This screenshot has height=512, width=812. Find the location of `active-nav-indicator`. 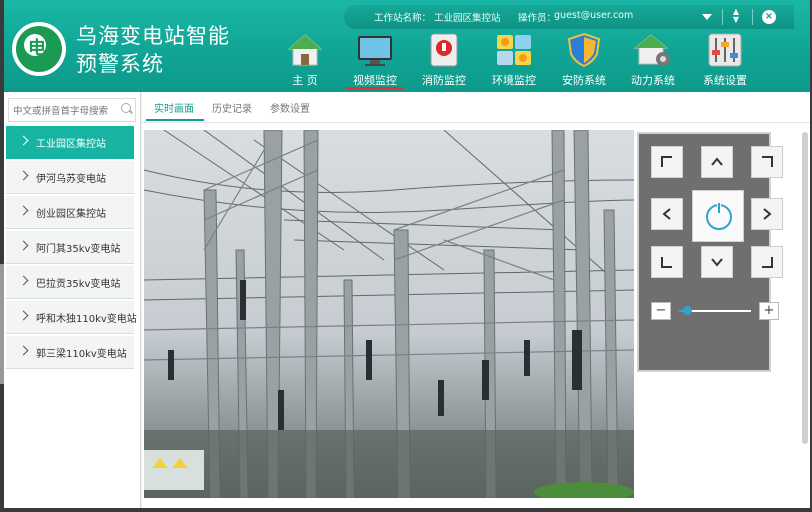

active-nav-indicator is located at coordinates (375, 88).